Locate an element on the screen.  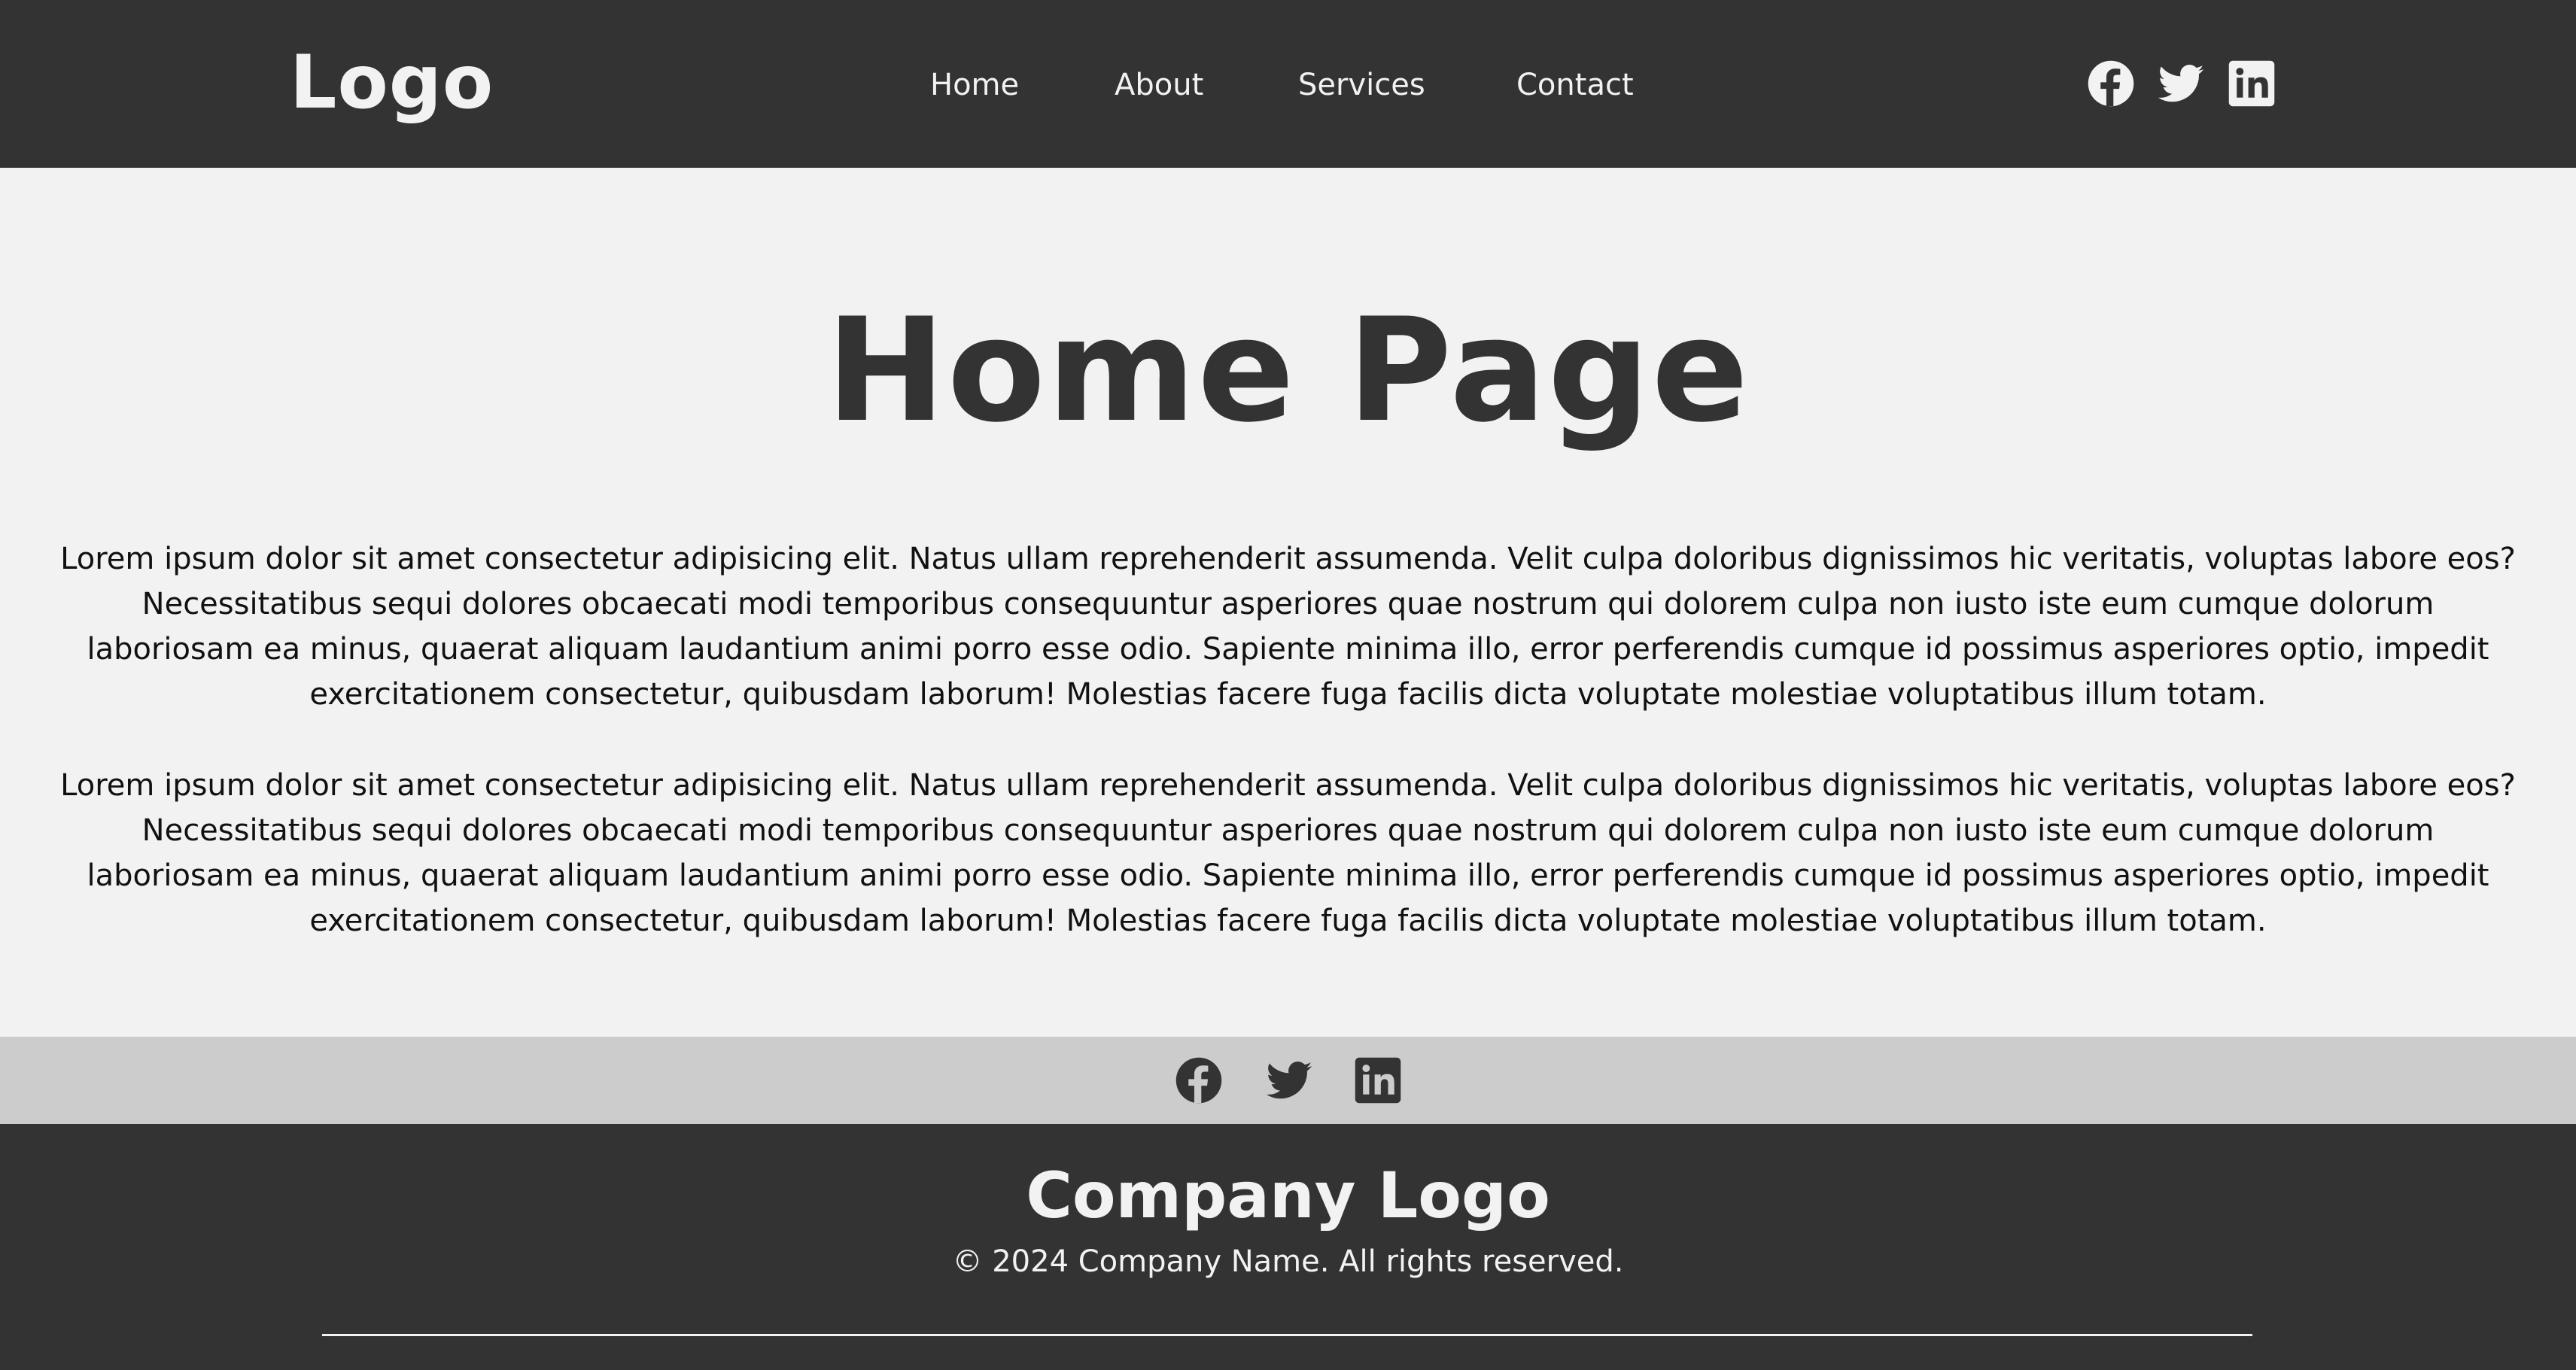
nav-link-services: Services is located at coordinates (1361, 85).